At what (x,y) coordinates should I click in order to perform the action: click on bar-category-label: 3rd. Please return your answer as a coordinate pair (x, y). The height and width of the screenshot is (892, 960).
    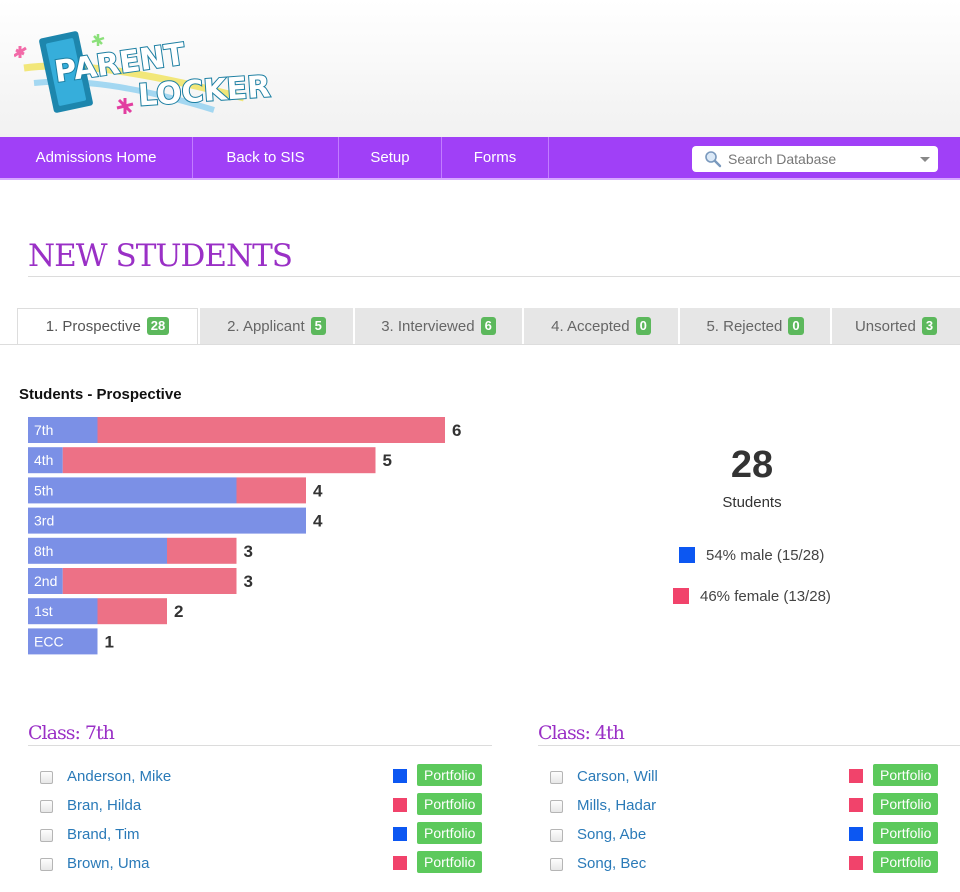
    Looking at the image, I should click on (44, 521).